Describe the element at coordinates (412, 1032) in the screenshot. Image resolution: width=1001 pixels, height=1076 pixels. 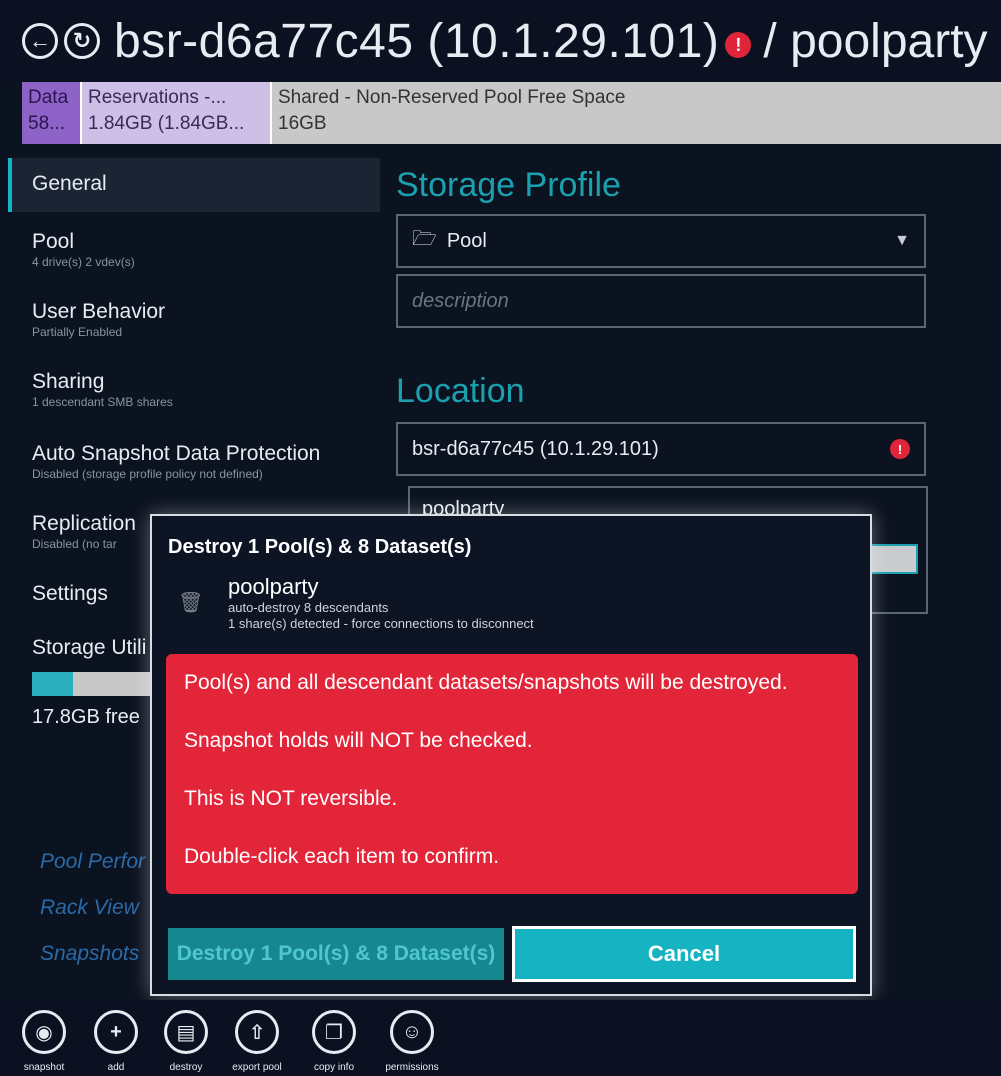
I see `permissions-icon: ☺` at that location.